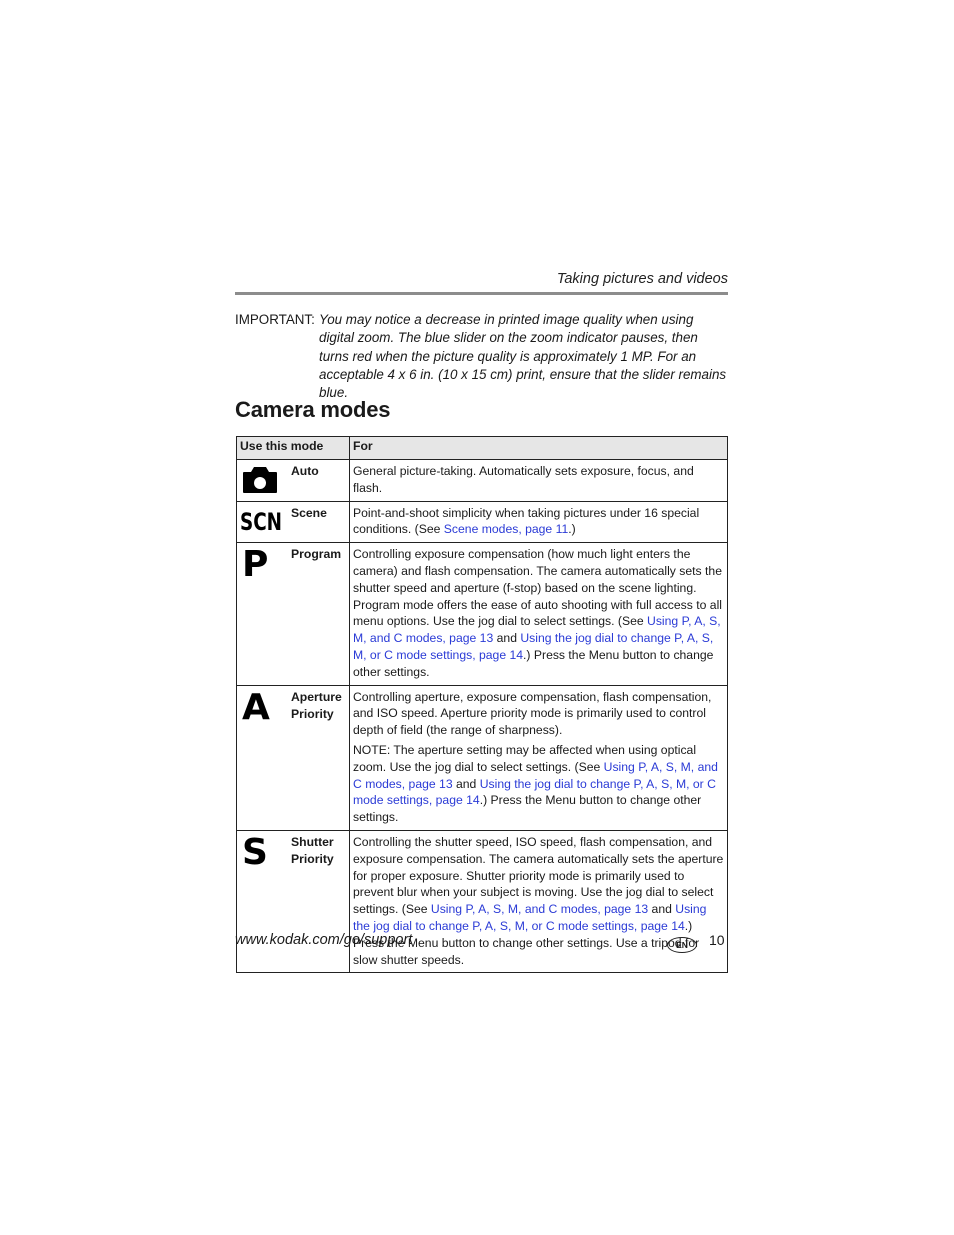 Image resolution: width=954 pixels, height=1235 pixels. Describe the element at coordinates (293, 522) in the screenshot. I see `mode-cell-scene: SCN Scene` at that location.